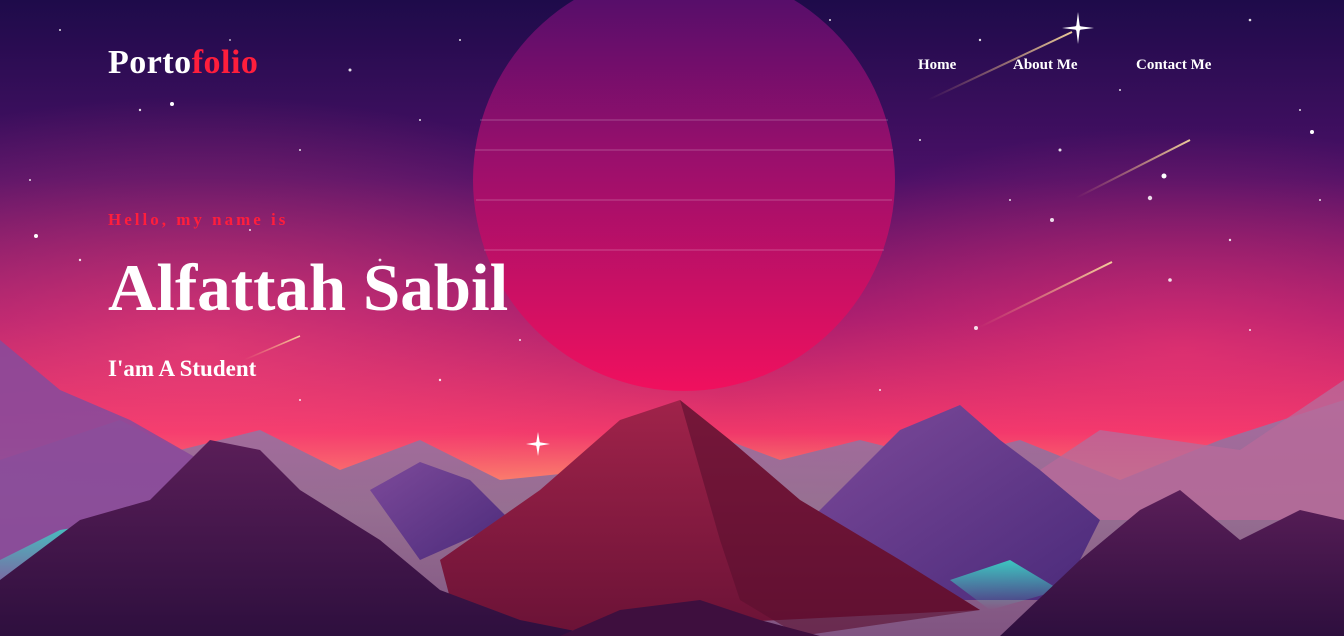 This screenshot has height=636, width=1344. I want to click on hero-role: I'am A Student, so click(182, 368).